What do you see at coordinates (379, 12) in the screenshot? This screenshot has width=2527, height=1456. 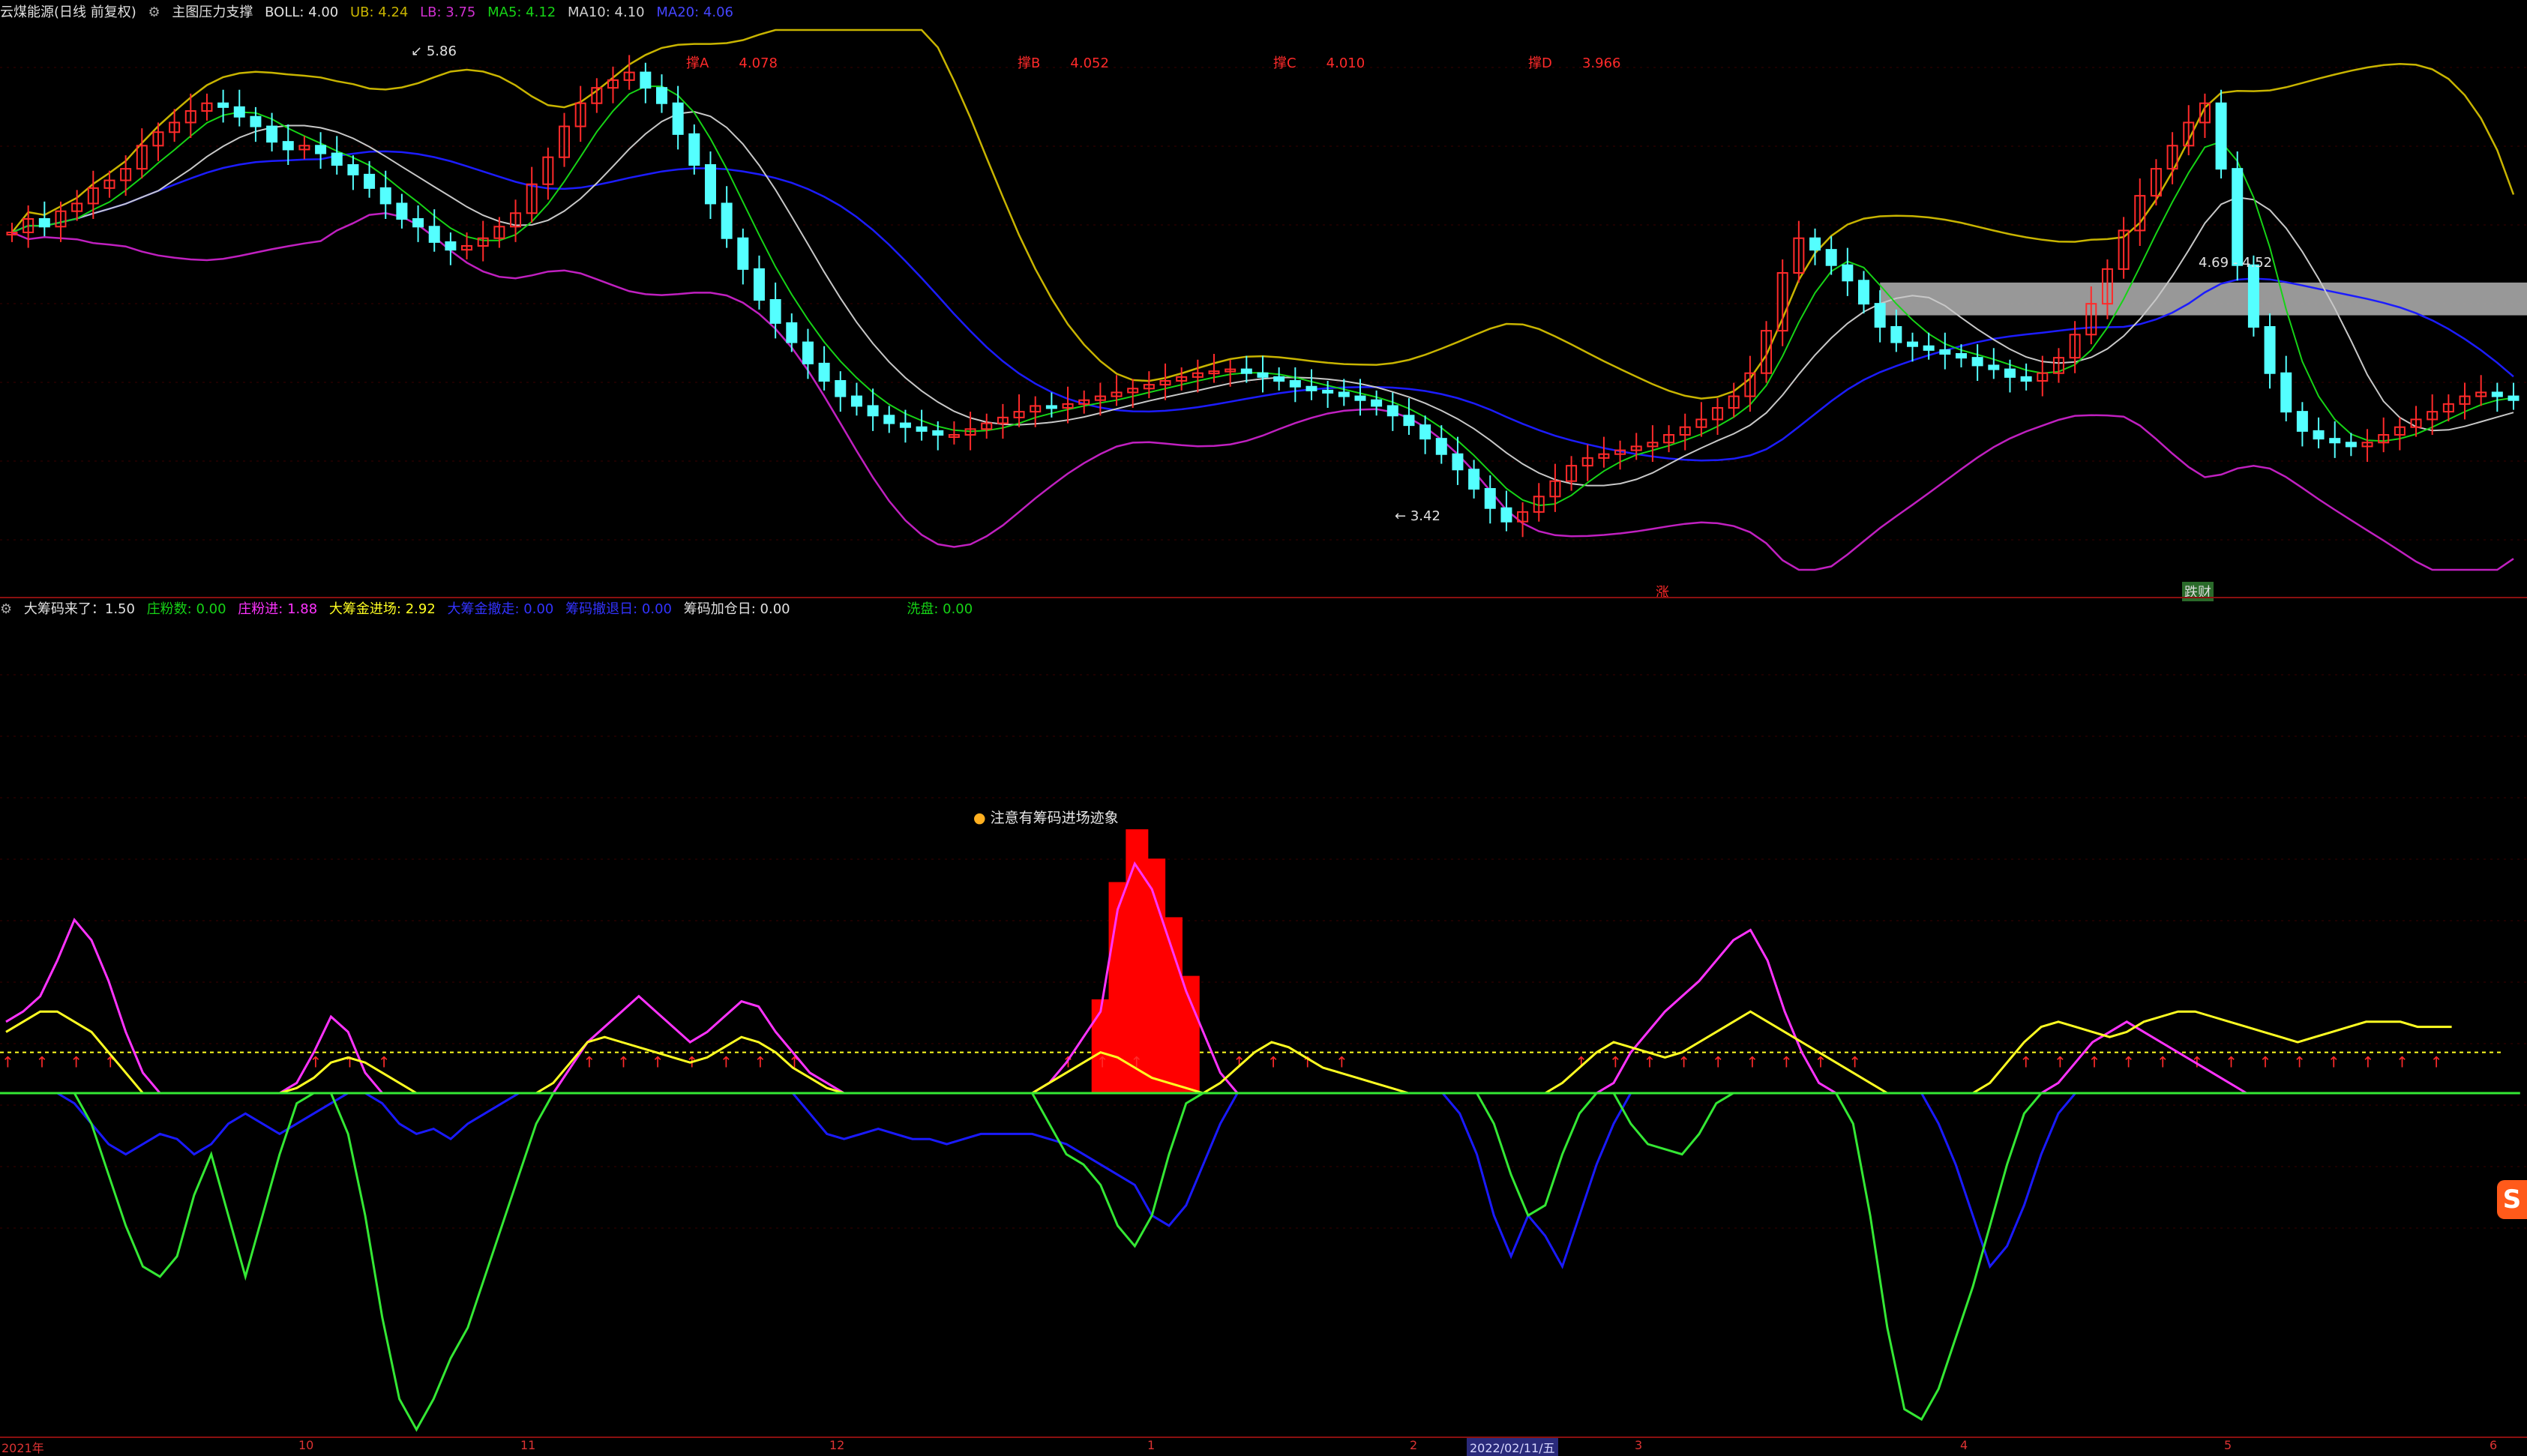 I see `ub-value: UB: 4.24` at bounding box center [379, 12].